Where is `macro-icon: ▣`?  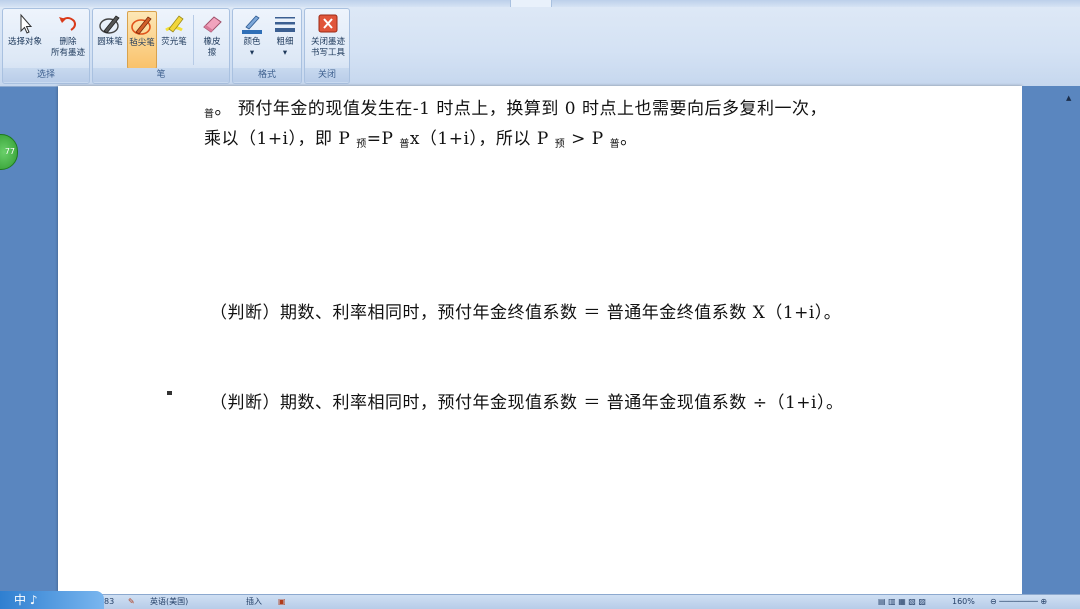
macro-icon: ▣ is located at coordinates (282, 602).